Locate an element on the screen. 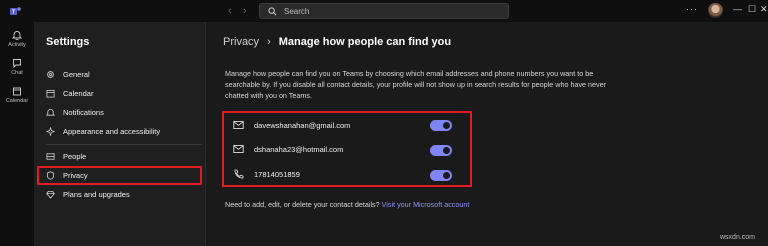 Image resolution: width=768 pixels, height=246 pixels. contact-row-email-1: davewshanahan@gmail.com is located at coordinates (343, 125).